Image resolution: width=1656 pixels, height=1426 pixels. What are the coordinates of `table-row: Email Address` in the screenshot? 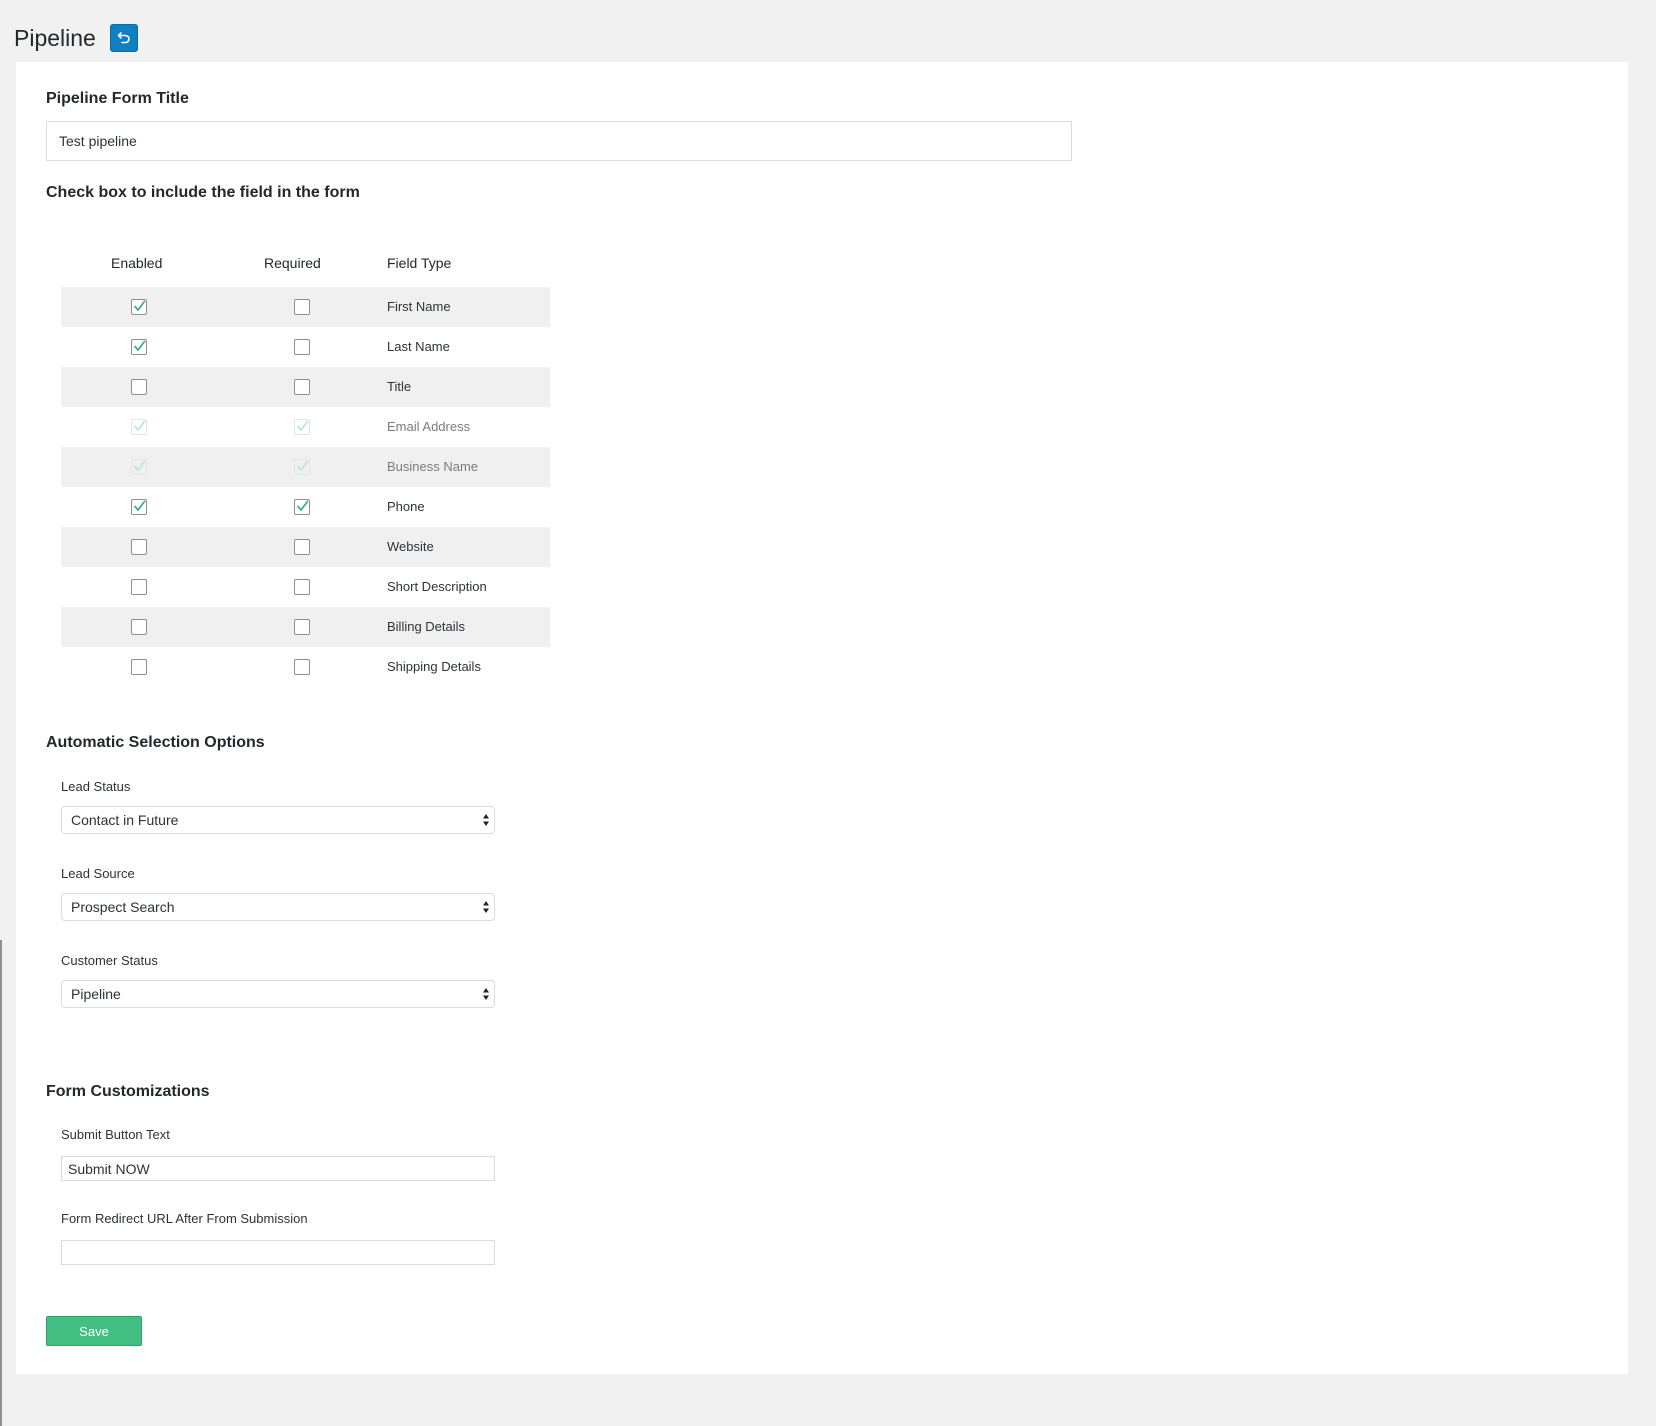 It's located at (305, 427).